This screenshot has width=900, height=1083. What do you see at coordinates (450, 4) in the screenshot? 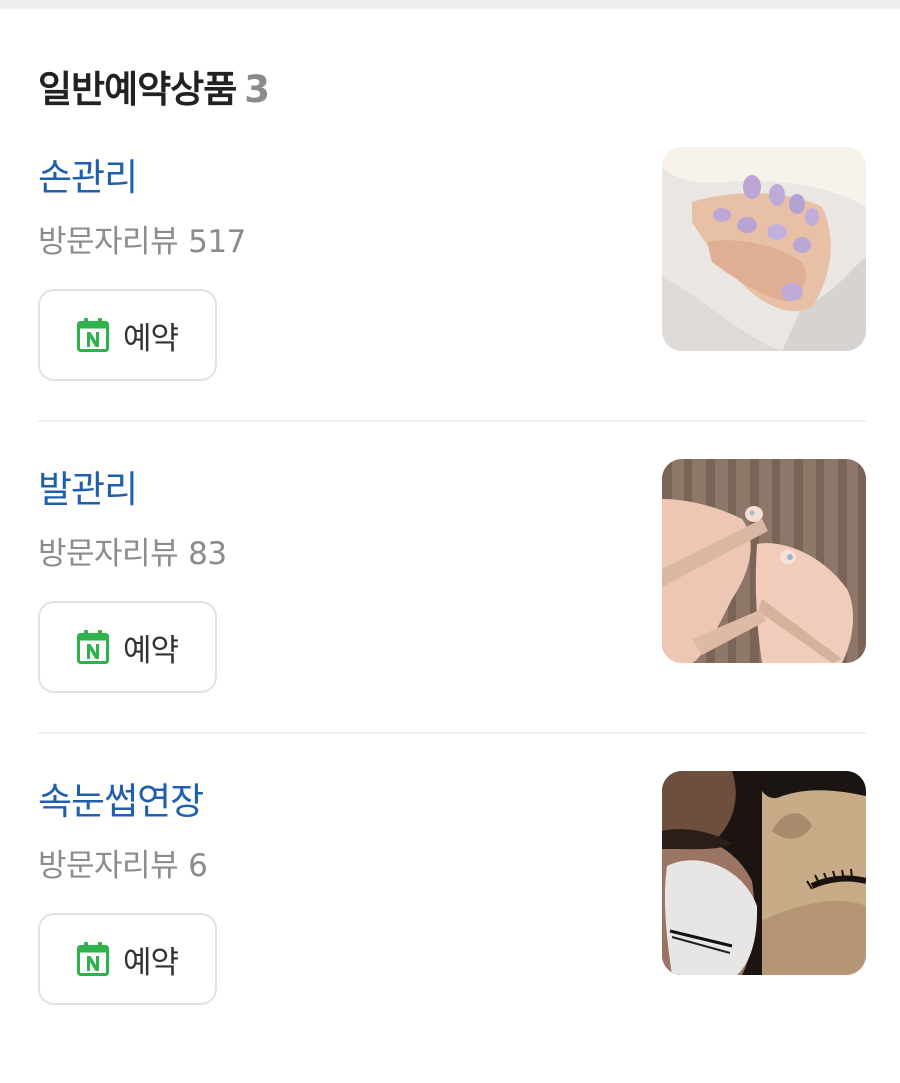
I see `top-separator-bar` at bounding box center [450, 4].